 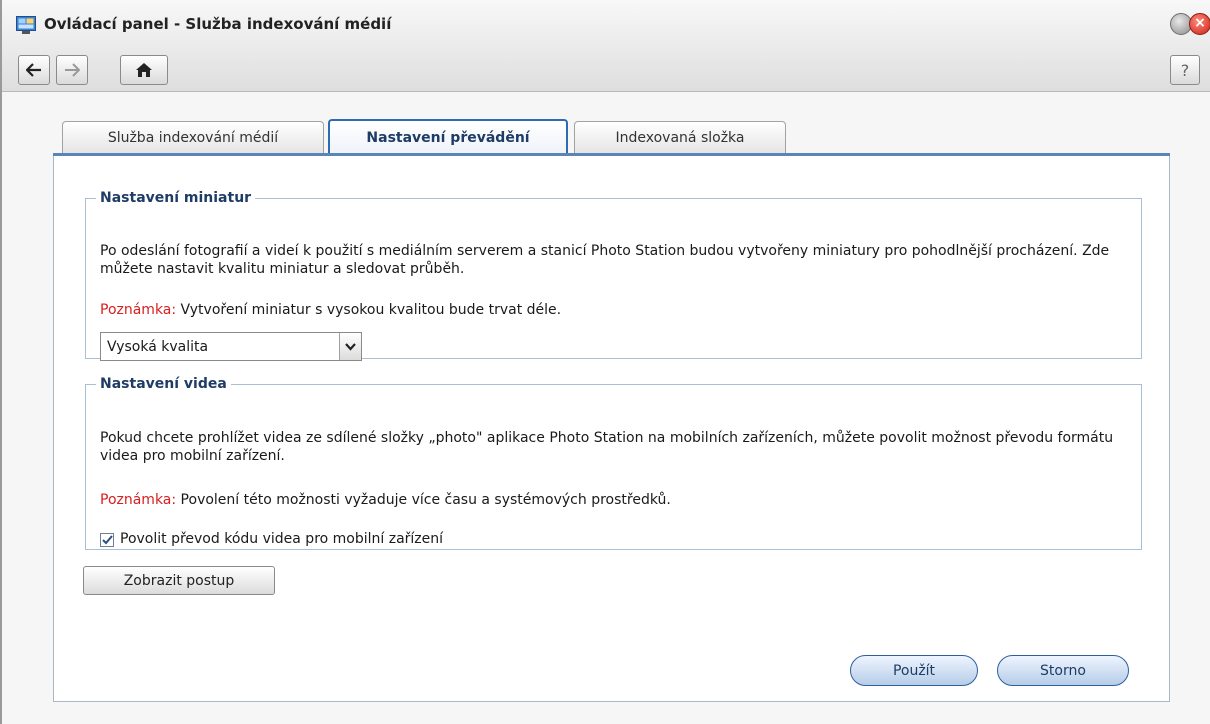 I want to click on home-icon, so click(x=144, y=70).